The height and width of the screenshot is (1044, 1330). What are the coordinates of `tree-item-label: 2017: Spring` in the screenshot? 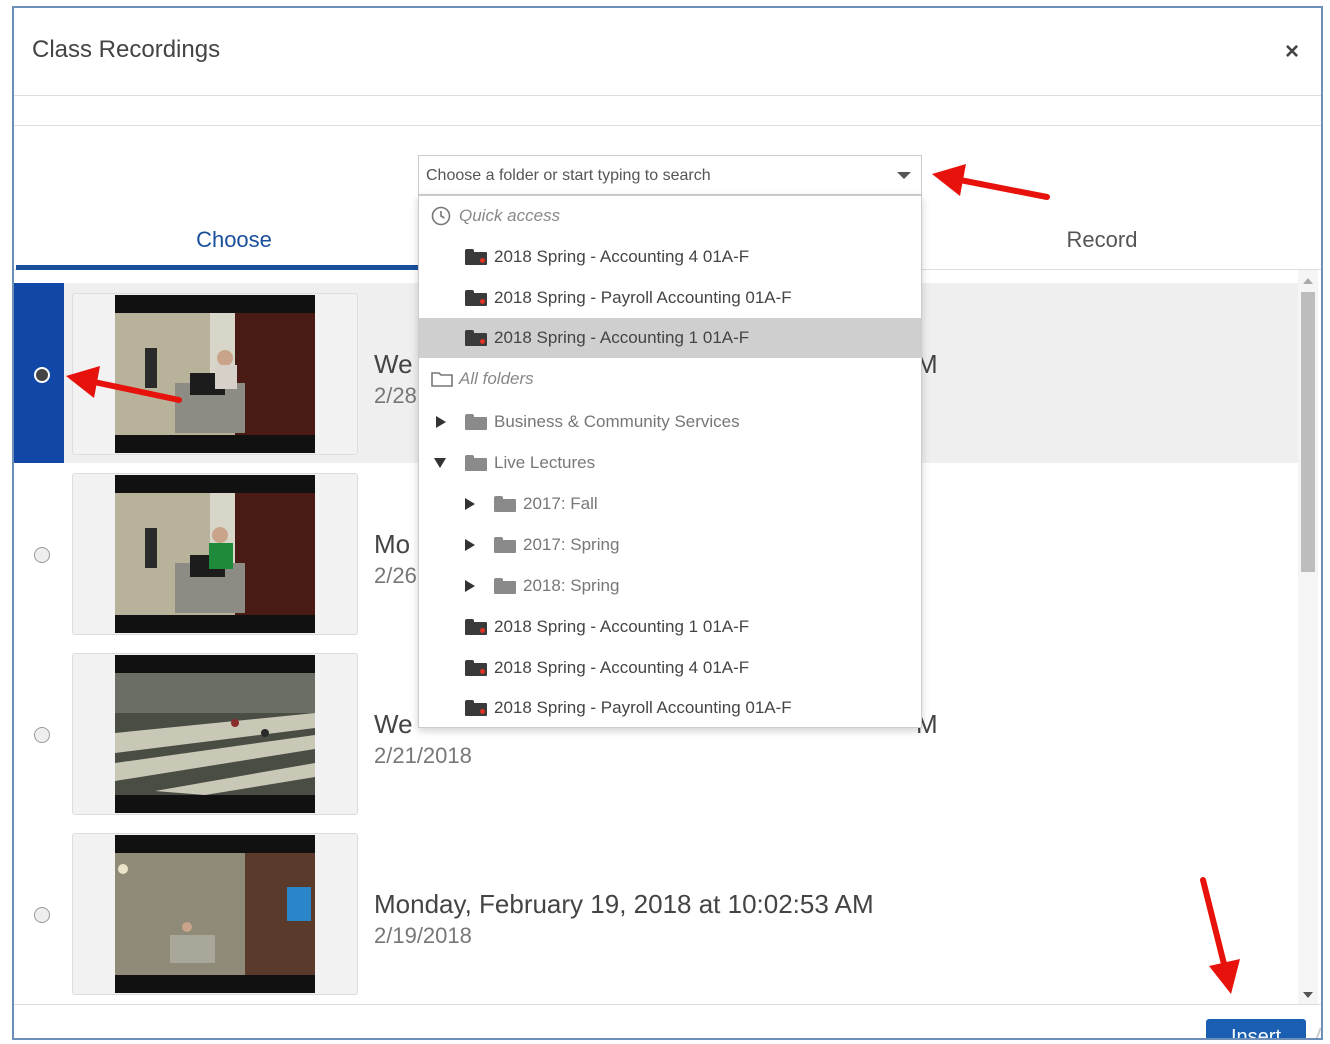 It's located at (571, 544).